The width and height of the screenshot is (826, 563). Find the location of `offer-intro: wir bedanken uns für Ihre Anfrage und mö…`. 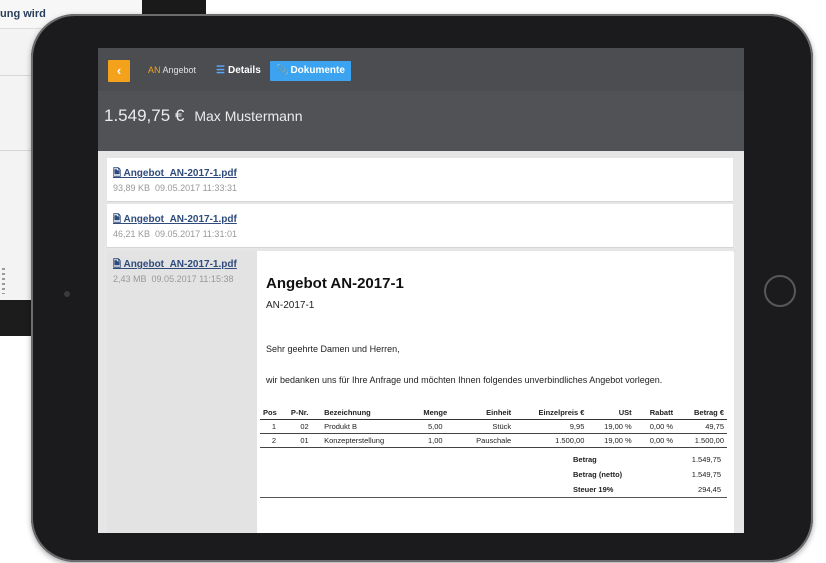

offer-intro: wir bedanken uns für Ihre Anfrage und mö… is located at coordinates (464, 380).